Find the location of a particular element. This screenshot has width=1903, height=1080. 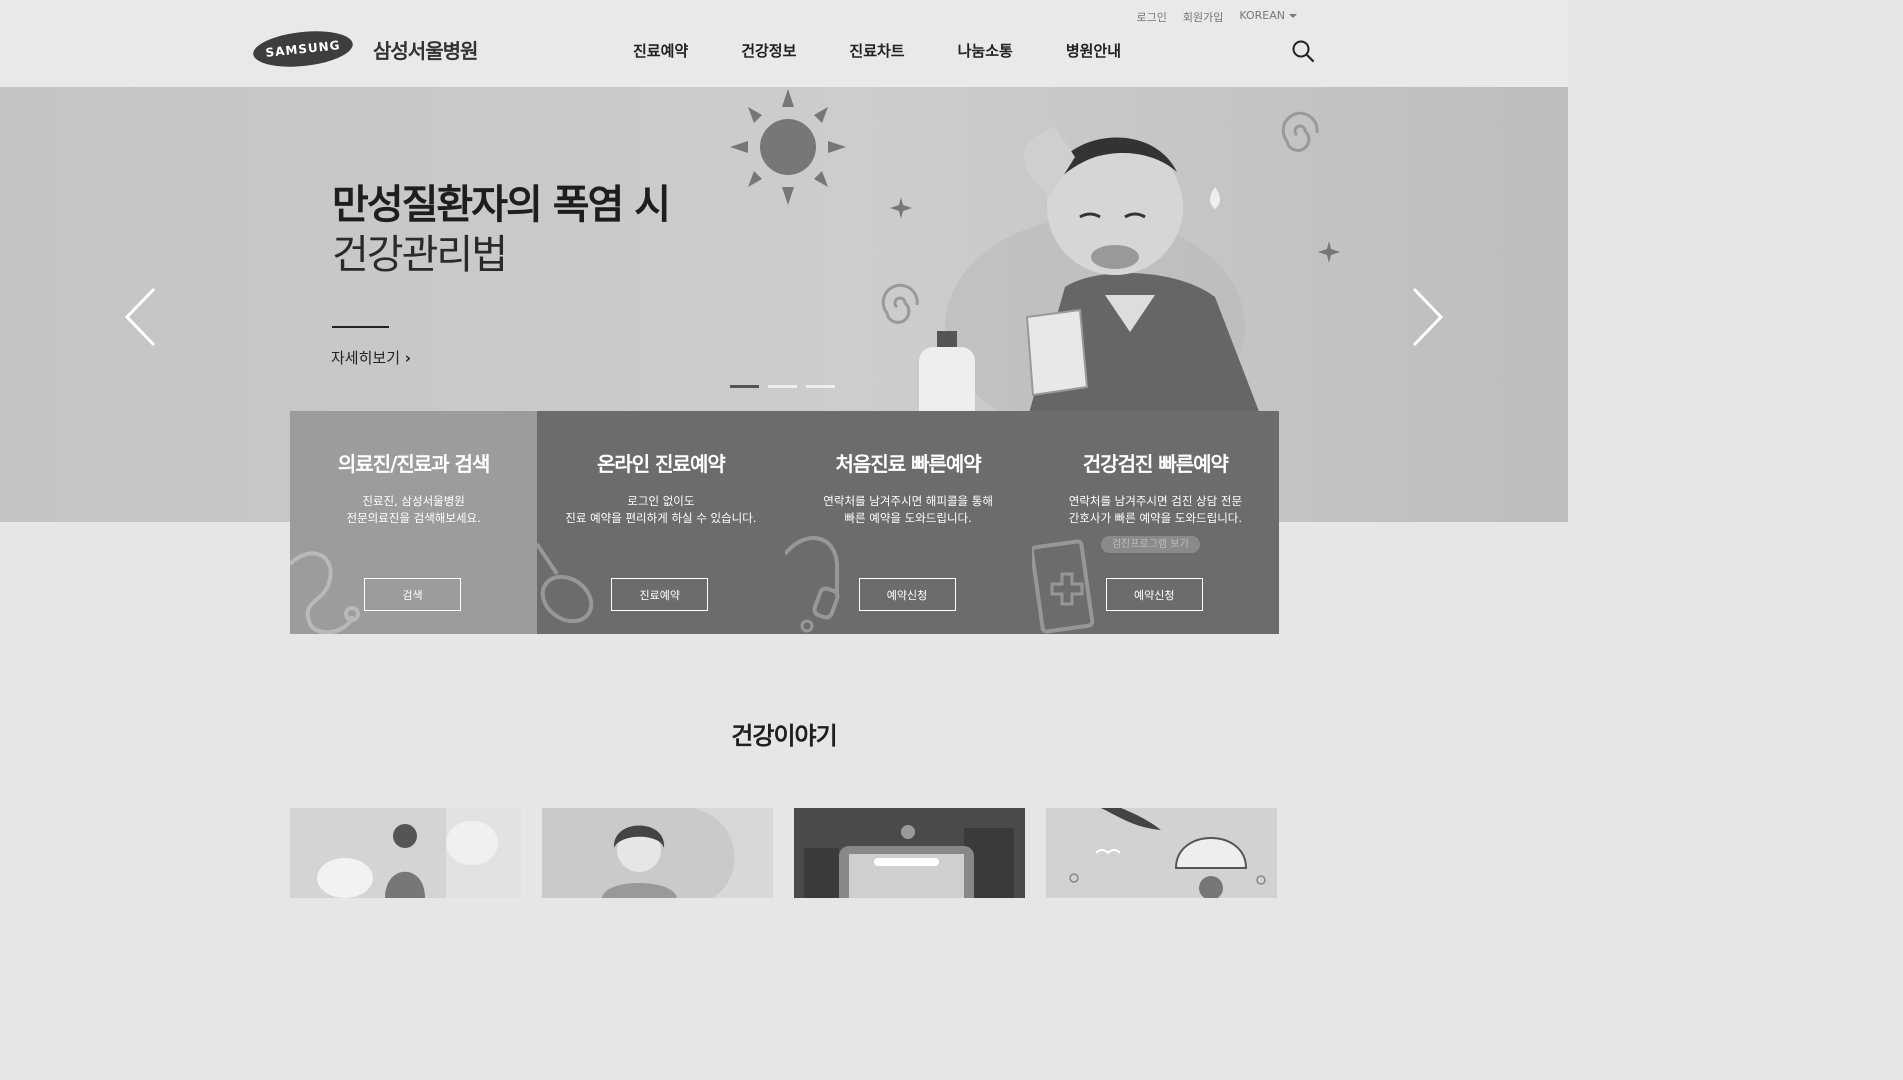

login-link: 로그인 is located at coordinates (1152, 17).